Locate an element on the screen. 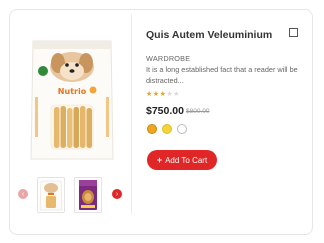 The image size is (324, 243). star-empty-icon: ★ is located at coordinates (176, 94).